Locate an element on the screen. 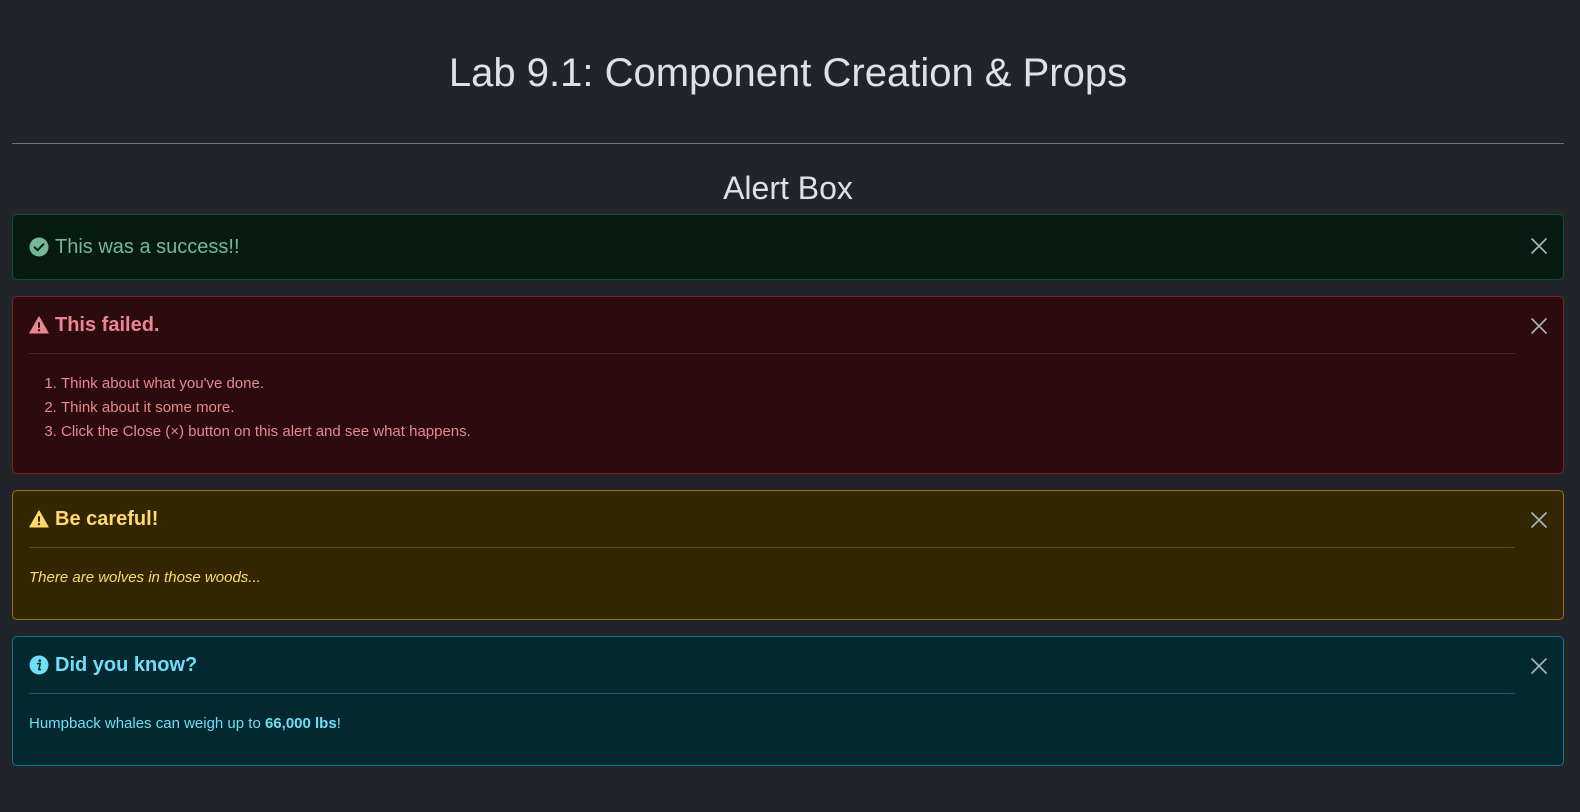  alert-heading: Be careful! is located at coordinates (788, 519).